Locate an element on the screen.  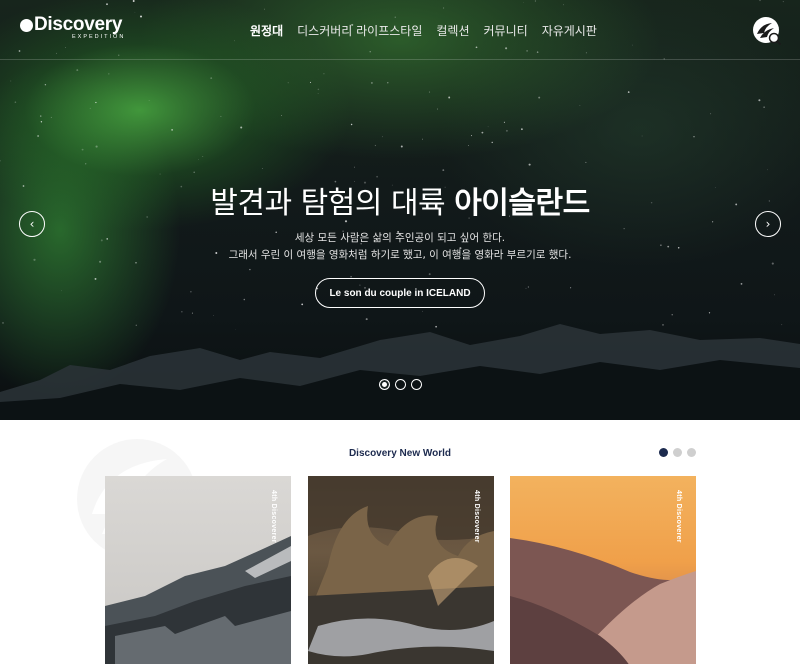
nav-item-community: 커뮤니티 is located at coordinates (506, 30).